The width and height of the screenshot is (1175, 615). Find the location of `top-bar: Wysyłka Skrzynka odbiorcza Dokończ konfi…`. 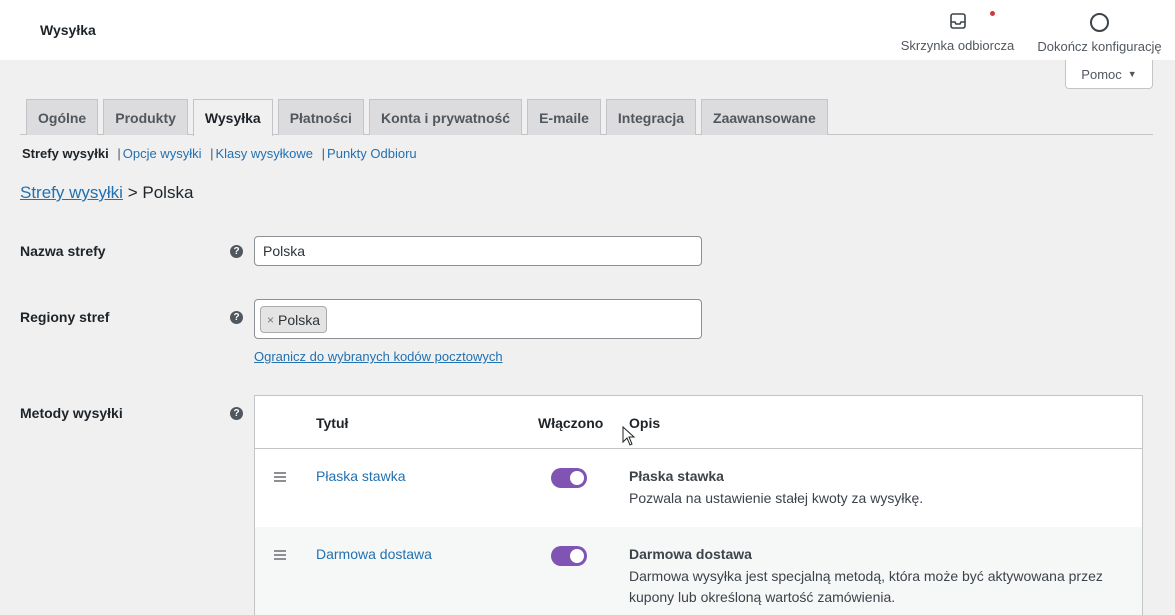

top-bar: Wysyłka Skrzynka odbiorcza Dokończ konfi… is located at coordinates (587, 30).